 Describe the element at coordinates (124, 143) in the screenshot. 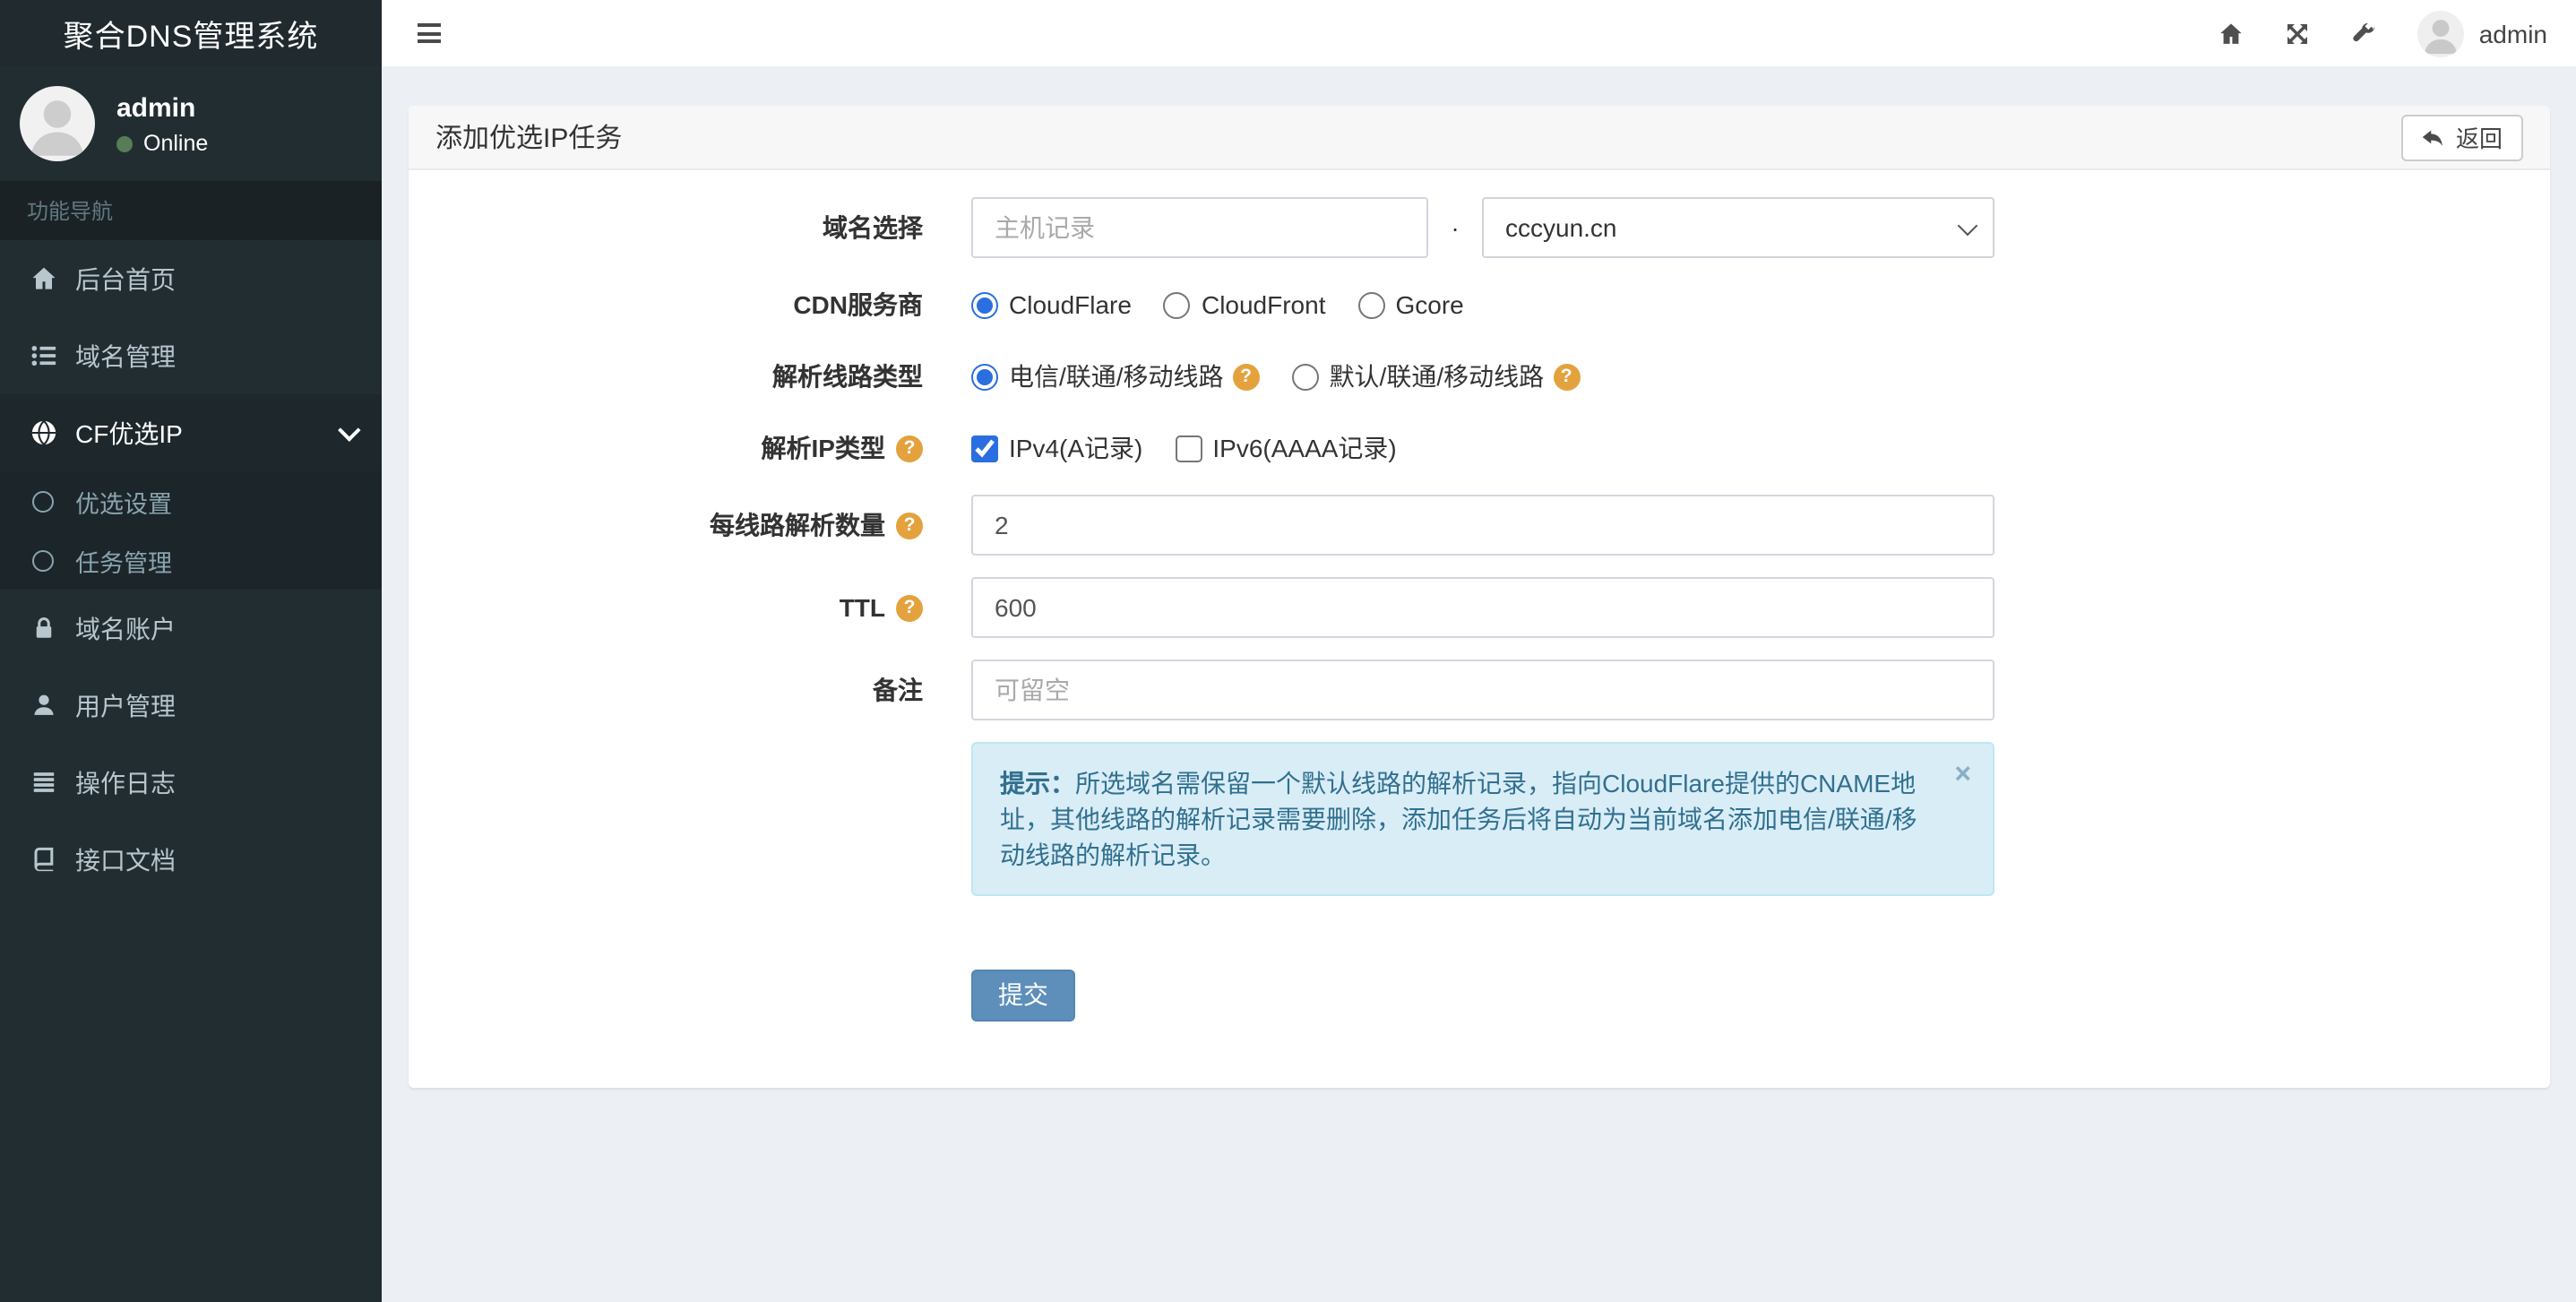

I see `online-status-icon` at that location.